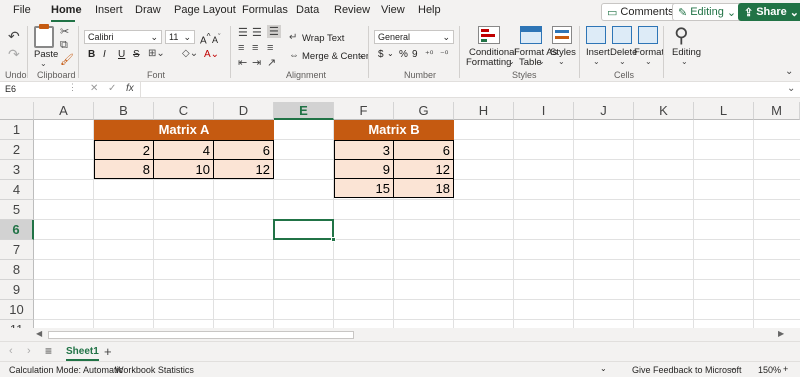 This screenshot has width=800, height=377. I want to click on redo-icon: ↷, so click(14, 54).